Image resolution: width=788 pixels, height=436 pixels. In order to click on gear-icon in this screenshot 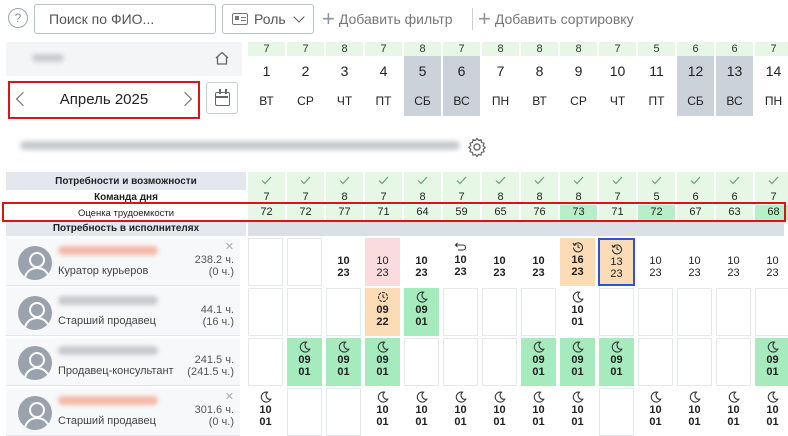, I will do `click(477, 147)`.